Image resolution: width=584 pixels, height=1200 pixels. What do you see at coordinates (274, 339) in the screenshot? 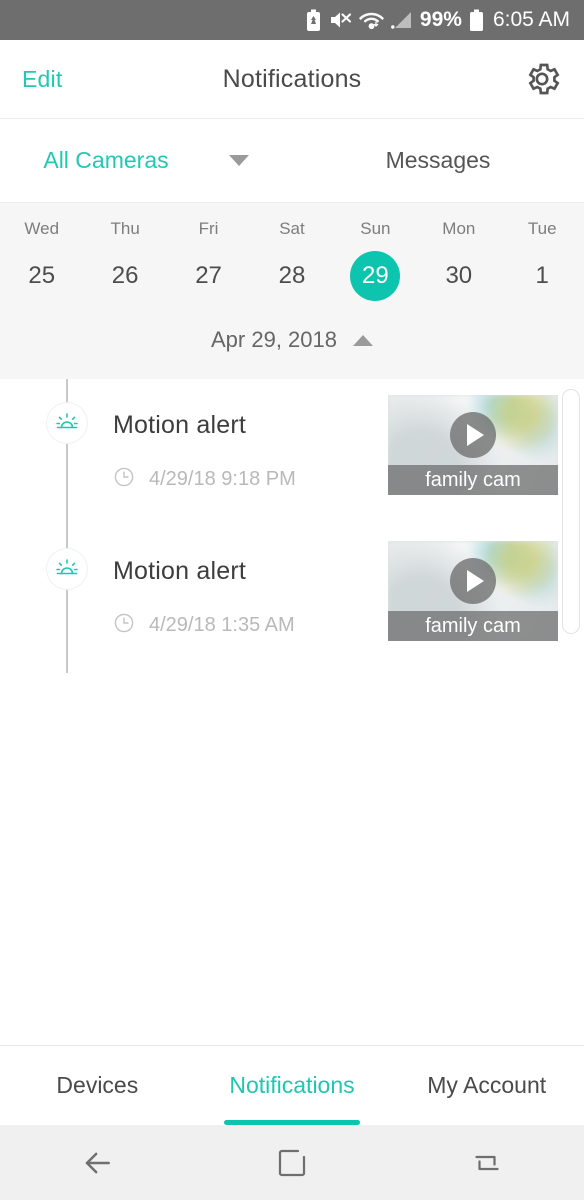
I see `selected-date-label: Apr 29, 2018` at bounding box center [274, 339].